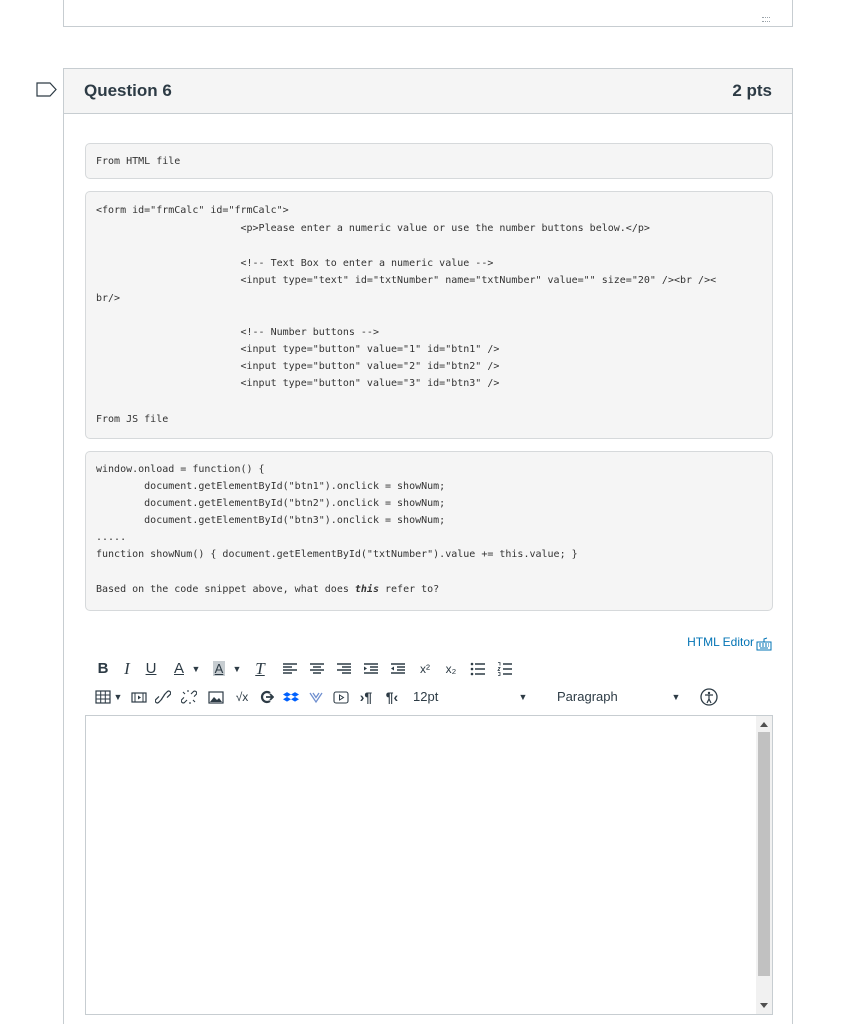  I want to click on superscript-button: x², so click(425, 669).